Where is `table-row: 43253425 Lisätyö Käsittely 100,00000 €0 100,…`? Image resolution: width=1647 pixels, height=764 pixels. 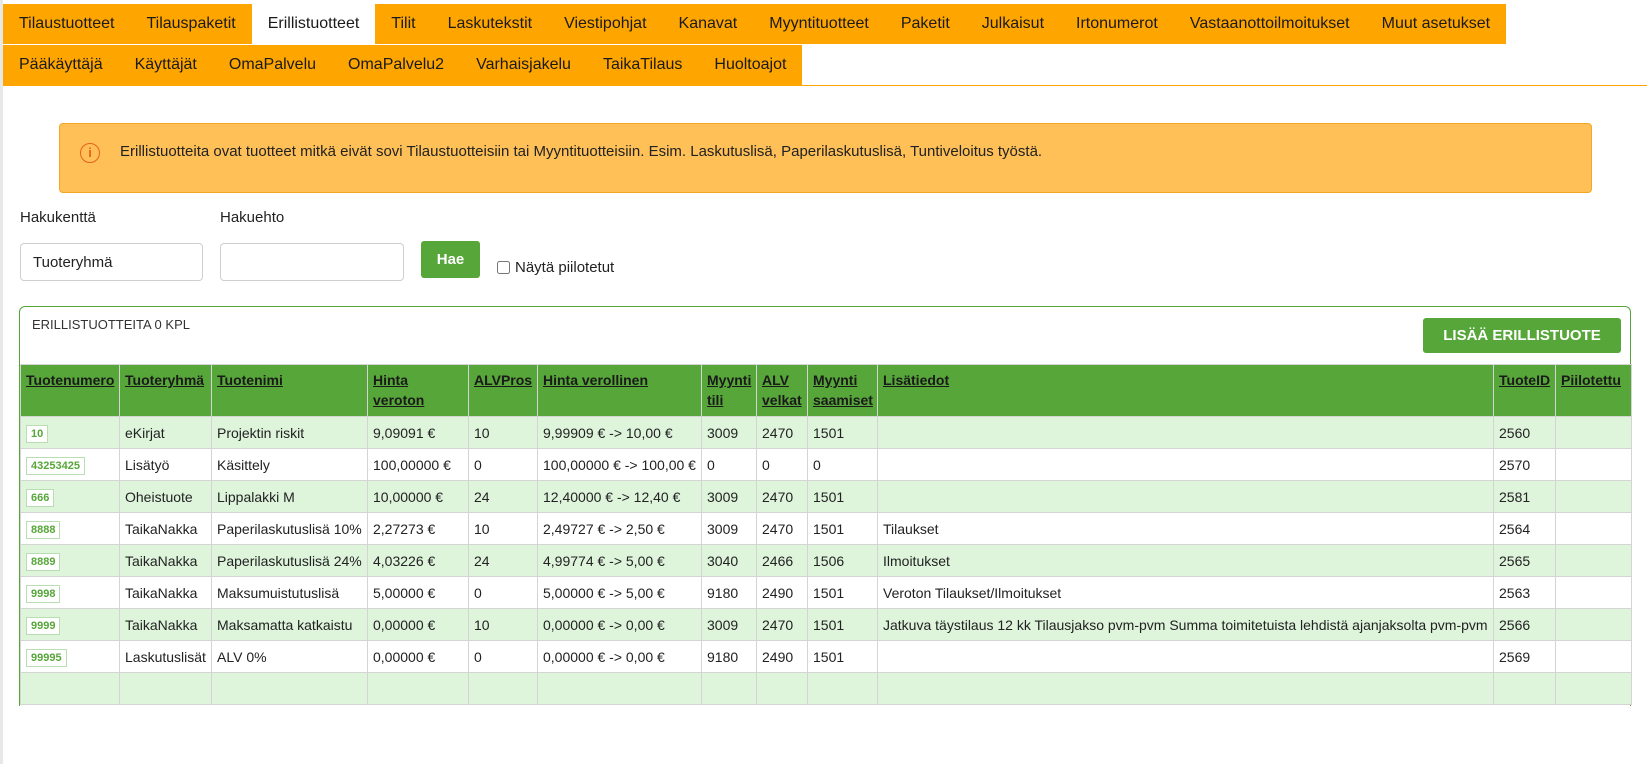 table-row: 43253425 Lisätyö Käsittely 100,00000 €0 100,… is located at coordinates (826, 464).